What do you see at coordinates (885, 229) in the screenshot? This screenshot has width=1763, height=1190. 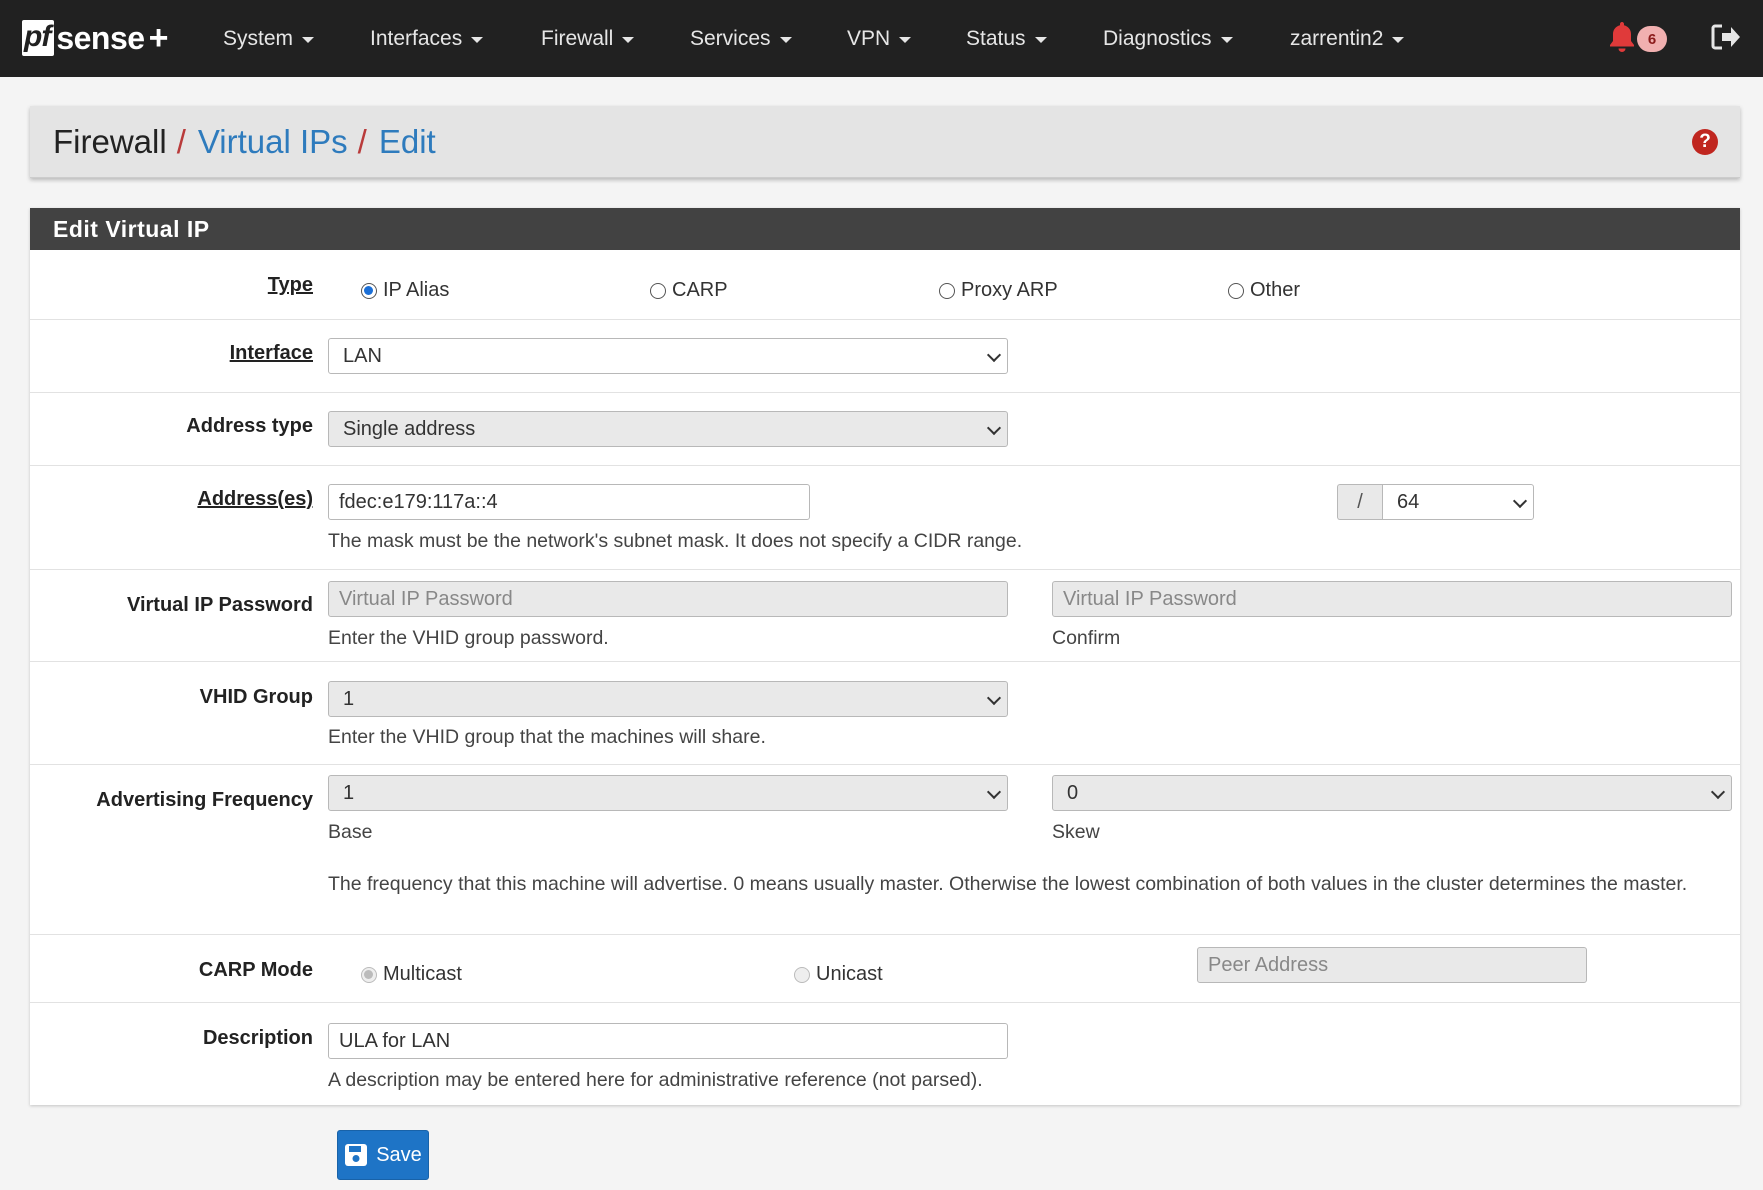 I see `panel-title: Edit Virtual IP` at bounding box center [885, 229].